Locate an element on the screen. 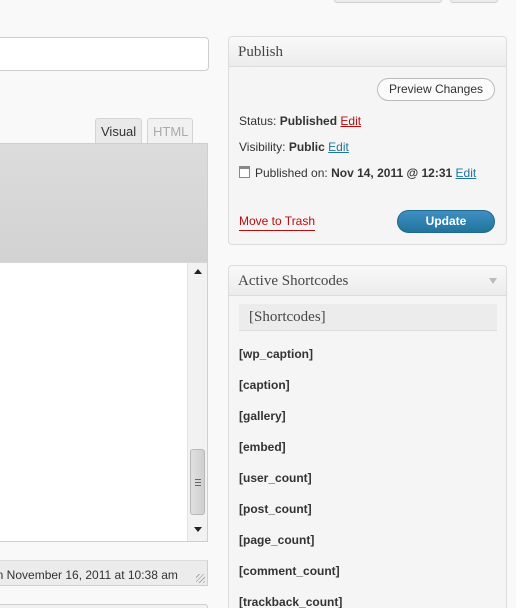  editor-status-bar: on November 16, 2011 at 10:38 am is located at coordinates (104, 573).